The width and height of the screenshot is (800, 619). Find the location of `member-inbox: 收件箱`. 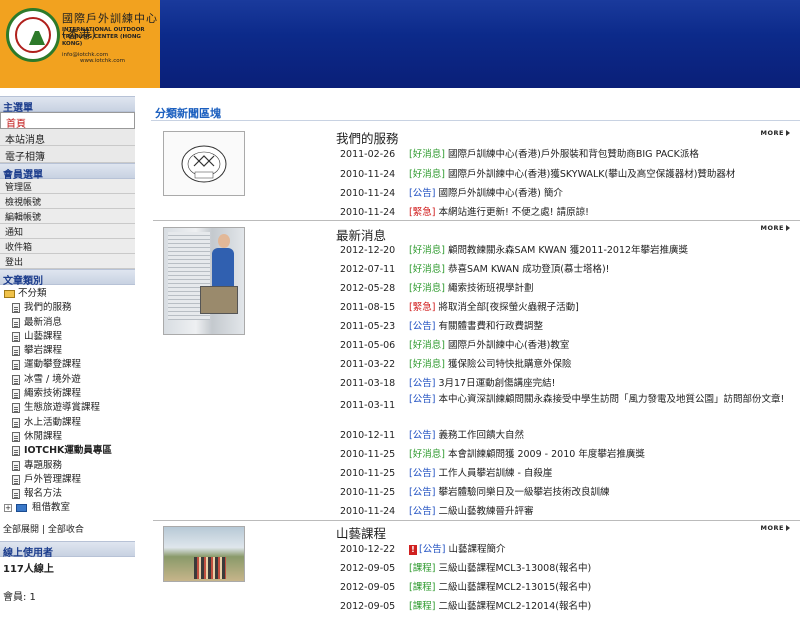

member-inbox: 收件箱 is located at coordinates (67, 246).